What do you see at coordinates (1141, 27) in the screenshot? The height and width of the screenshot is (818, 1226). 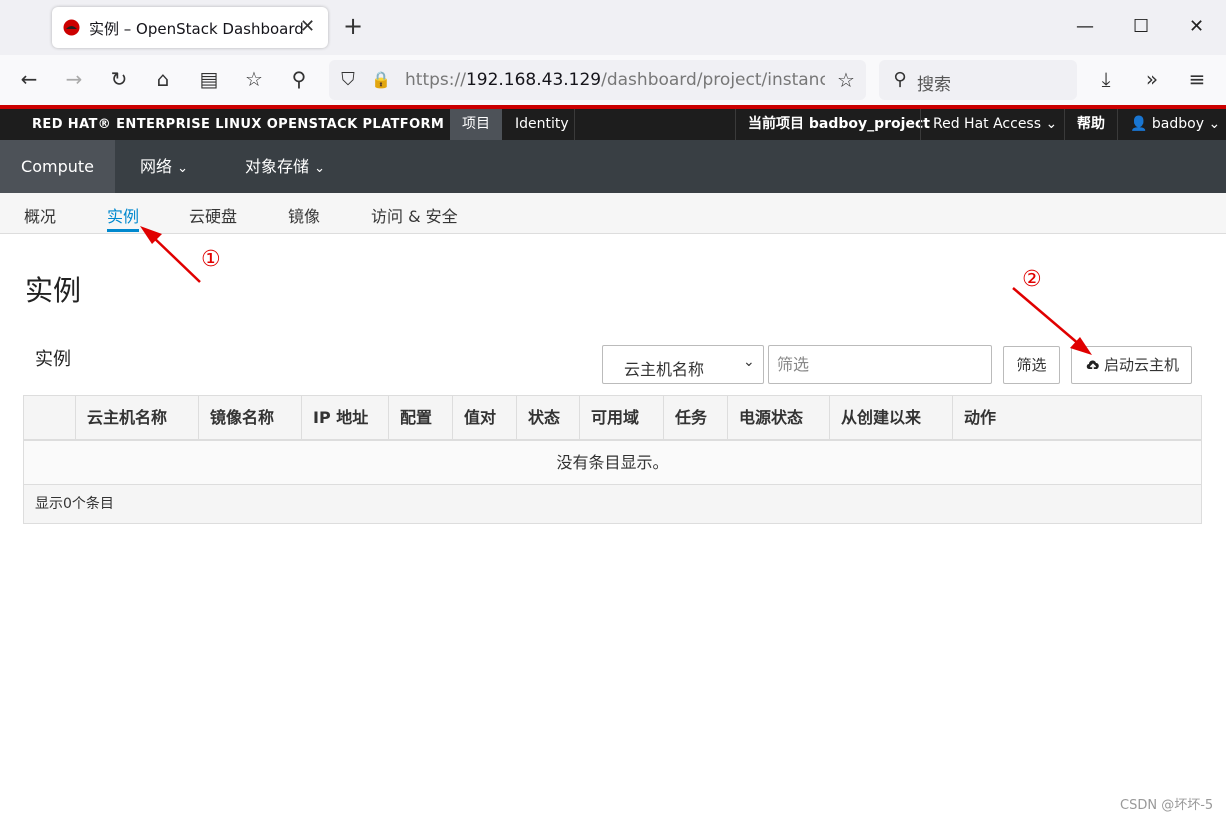 I see `maximize-icon: ☐` at bounding box center [1141, 27].